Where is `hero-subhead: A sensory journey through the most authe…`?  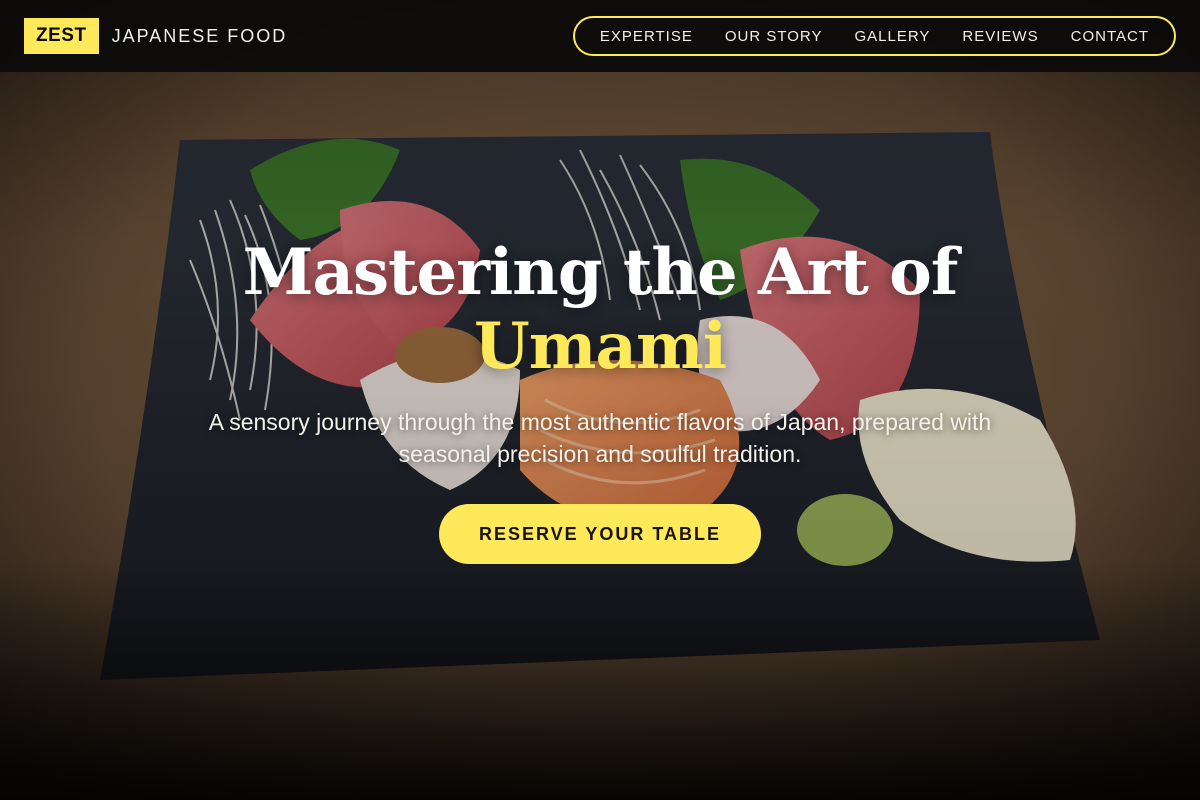
hero-subhead: A sensory journey through the most authe… is located at coordinates (600, 438).